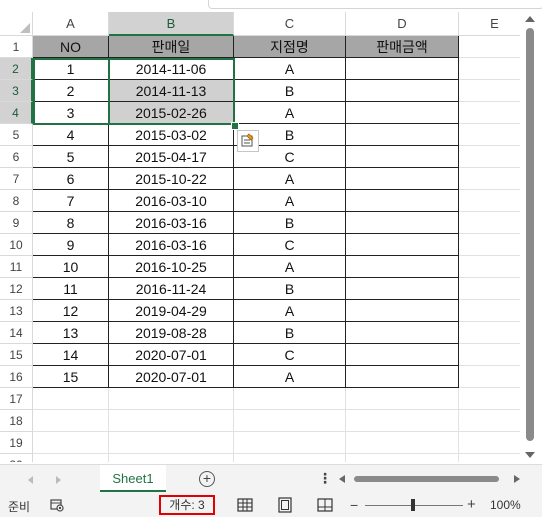  I want to click on cell-a2: 1, so click(71, 69).